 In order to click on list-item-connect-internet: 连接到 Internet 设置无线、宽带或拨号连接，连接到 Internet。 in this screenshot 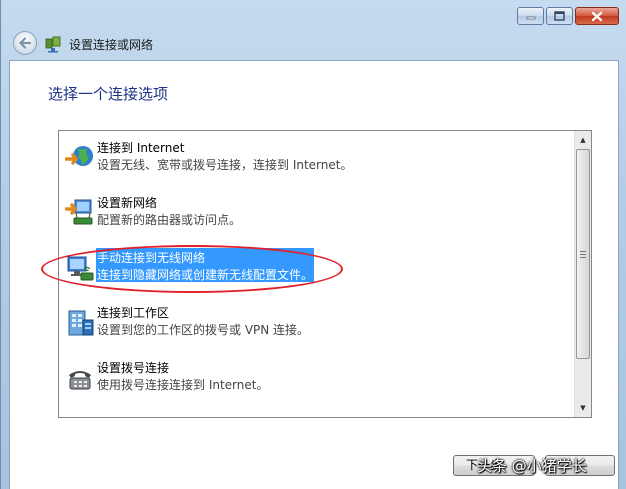, I will do `click(316, 160)`.